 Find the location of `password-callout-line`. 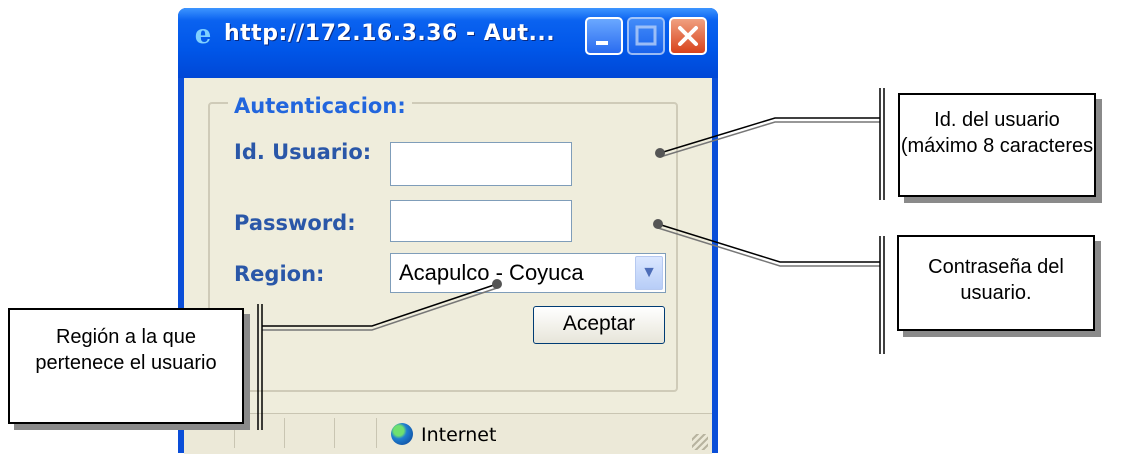

password-callout-line is located at coordinates (768, 243).